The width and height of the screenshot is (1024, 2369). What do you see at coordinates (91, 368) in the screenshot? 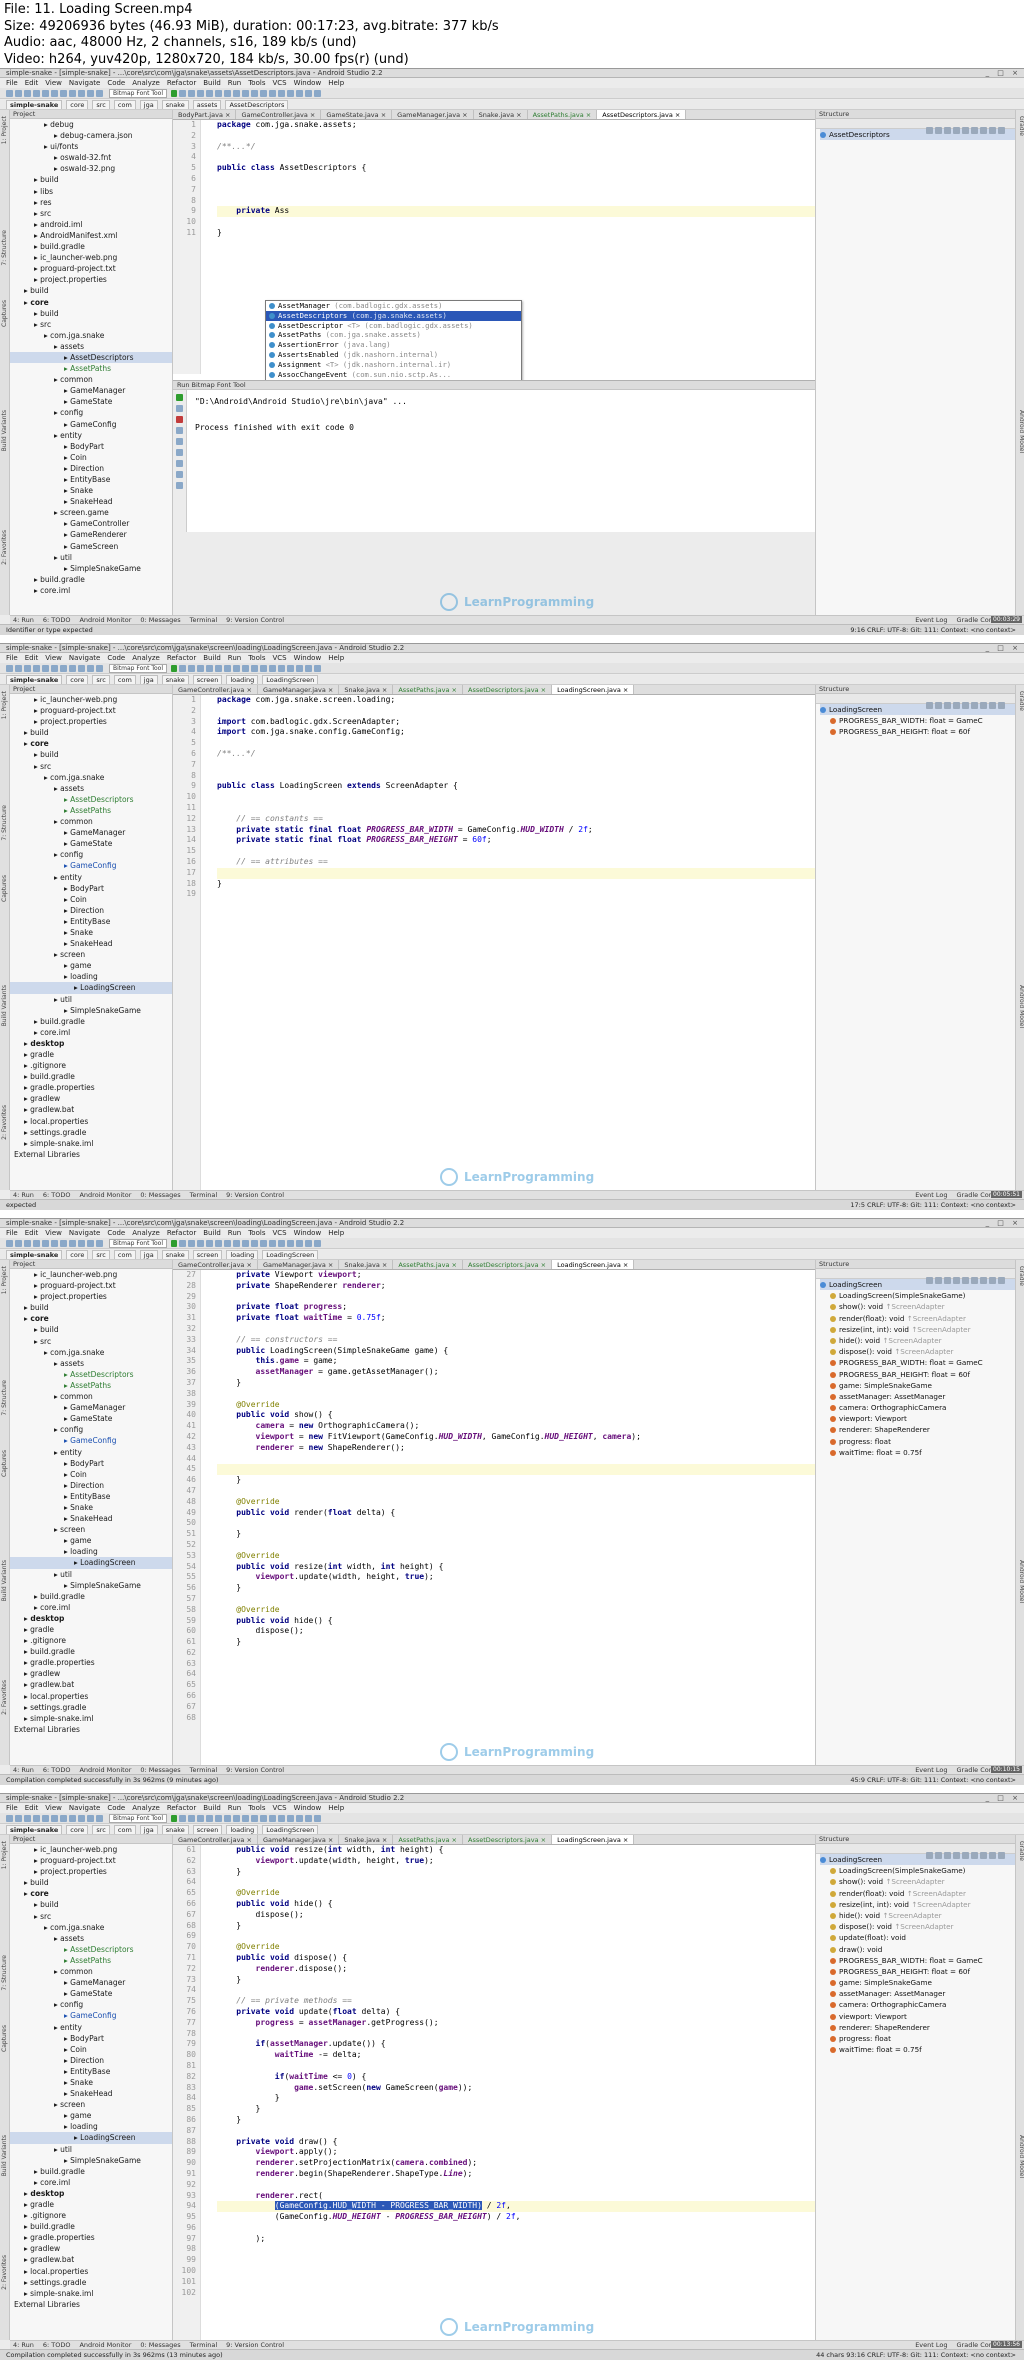
I see `tree-item: ▸ AssetPaths` at bounding box center [91, 368].